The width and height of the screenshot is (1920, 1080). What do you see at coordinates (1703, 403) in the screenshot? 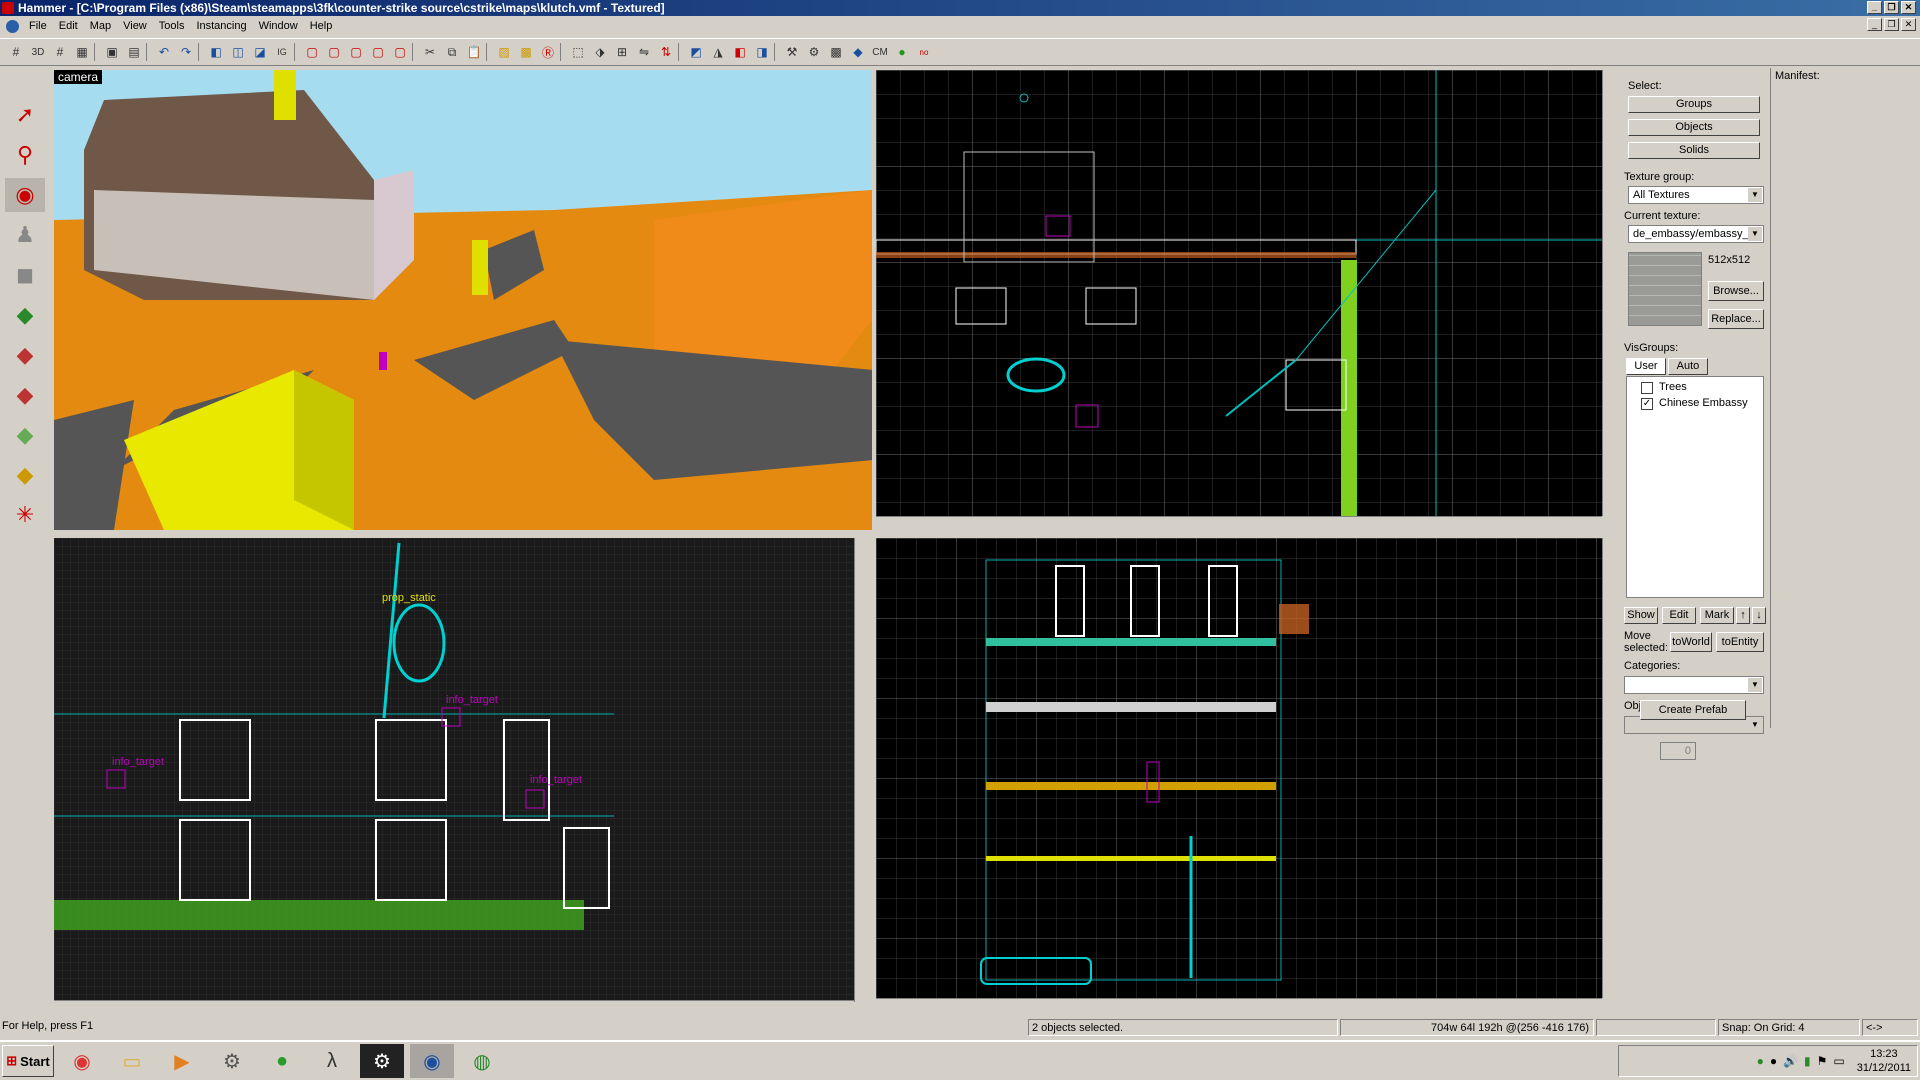
I see `visgroup-chinese-embassy-label: Chinese Embassy` at bounding box center [1703, 403].